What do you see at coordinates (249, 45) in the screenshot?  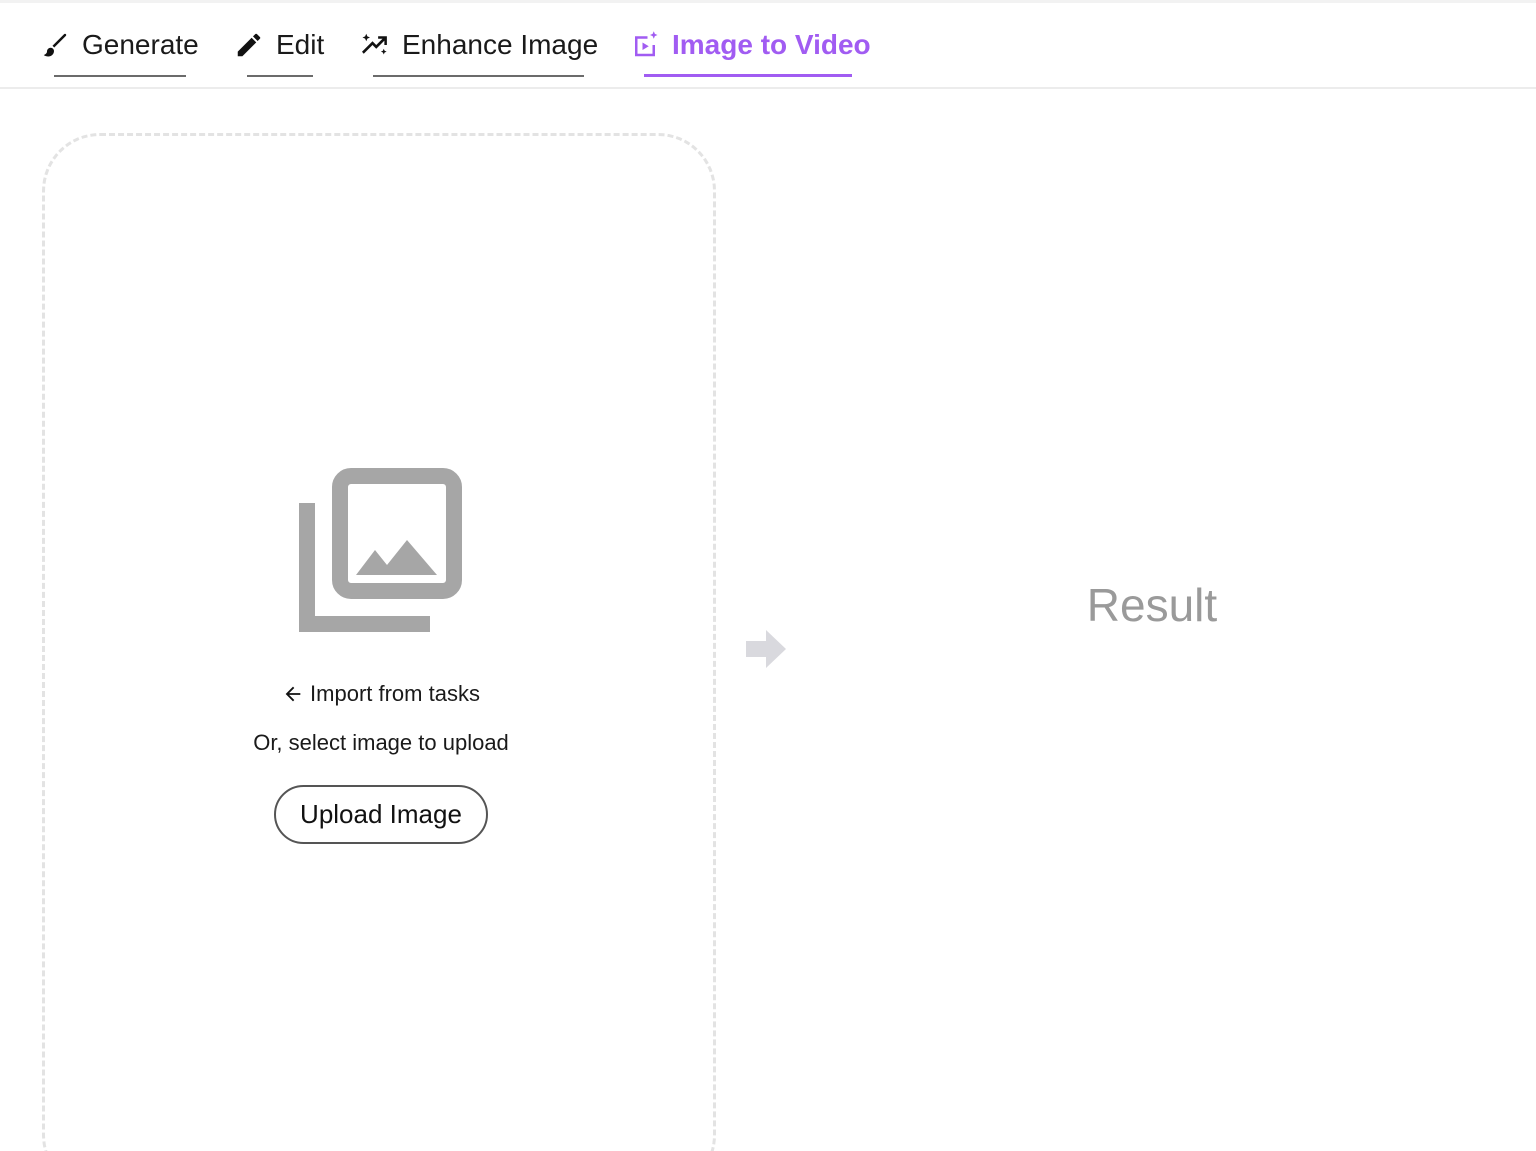 I see `pencil-icon` at bounding box center [249, 45].